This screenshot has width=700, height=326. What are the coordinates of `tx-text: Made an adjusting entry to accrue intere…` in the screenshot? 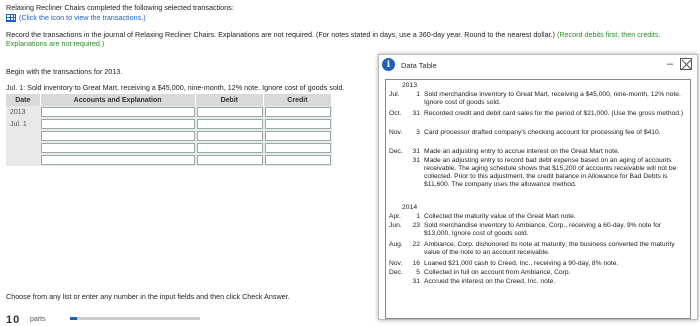 It's located at (522, 151).